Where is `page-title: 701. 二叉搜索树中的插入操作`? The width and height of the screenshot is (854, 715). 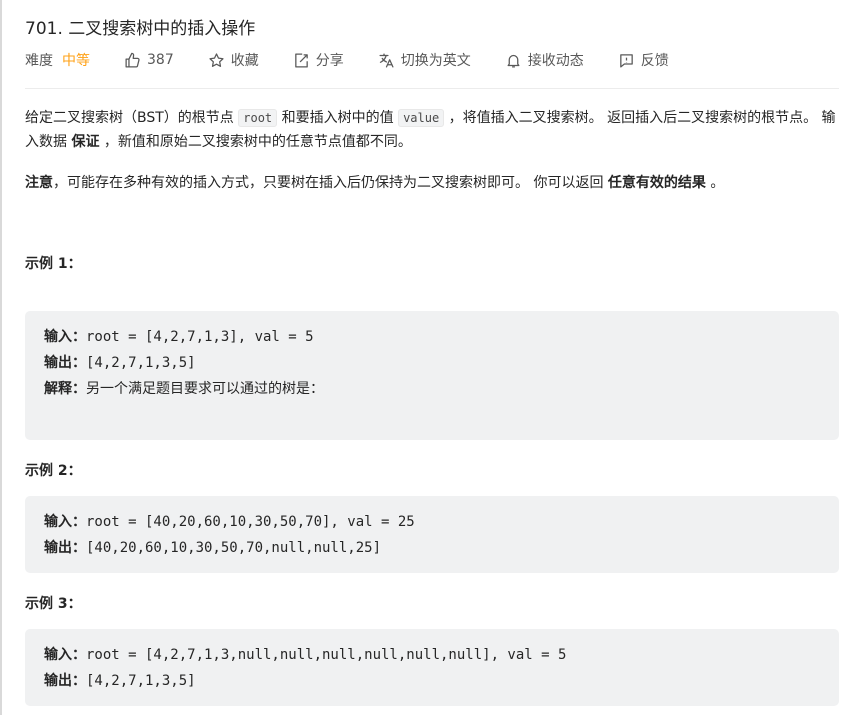
page-title: 701. 二叉搜索树中的插入操作 is located at coordinates (140, 29).